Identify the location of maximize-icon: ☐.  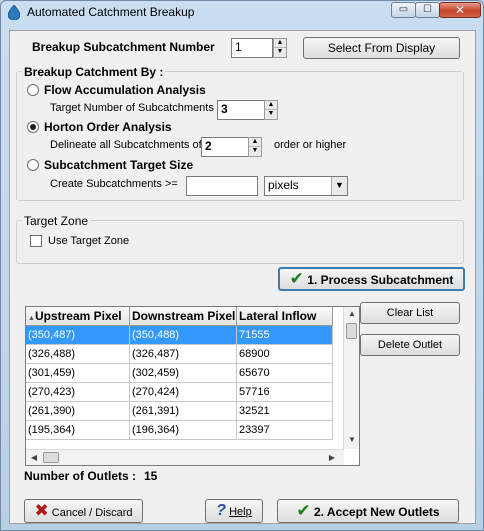
(427, 9).